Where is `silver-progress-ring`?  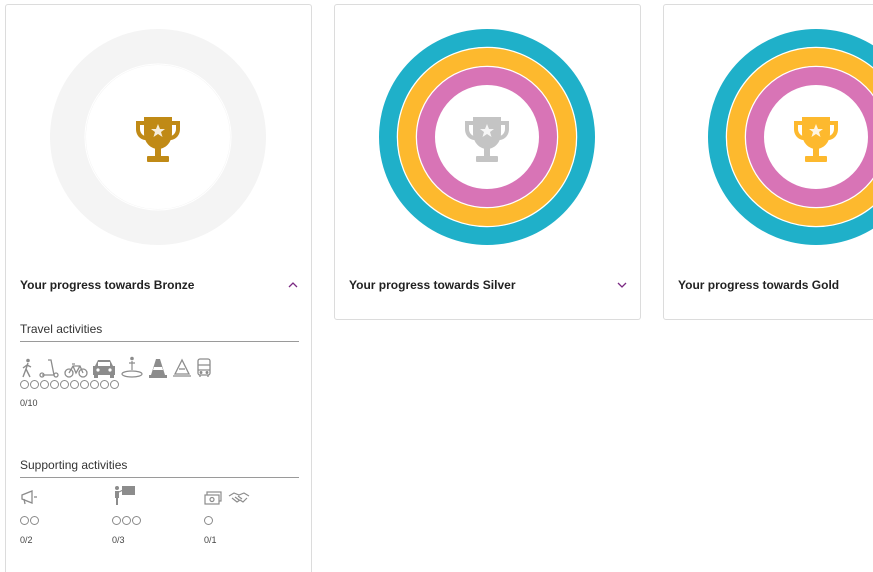
silver-progress-ring is located at coordinates (487, 137).